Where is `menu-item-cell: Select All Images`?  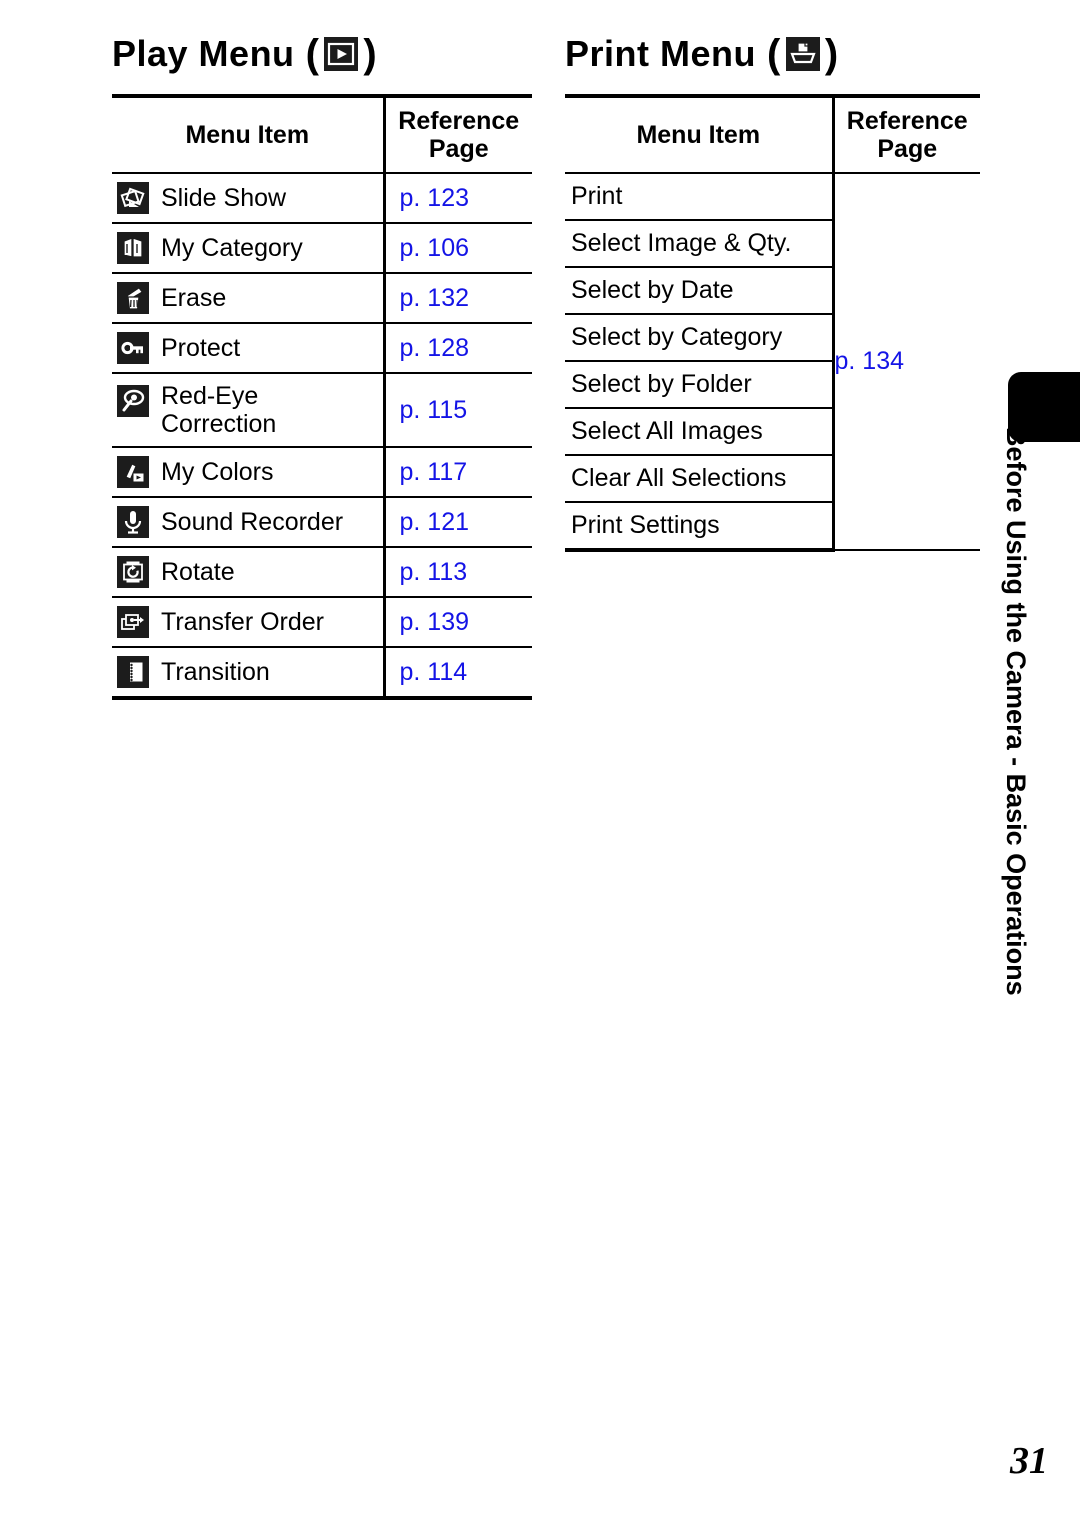 menu-item-cell: Select All Images is located at coordinates (699, 432).